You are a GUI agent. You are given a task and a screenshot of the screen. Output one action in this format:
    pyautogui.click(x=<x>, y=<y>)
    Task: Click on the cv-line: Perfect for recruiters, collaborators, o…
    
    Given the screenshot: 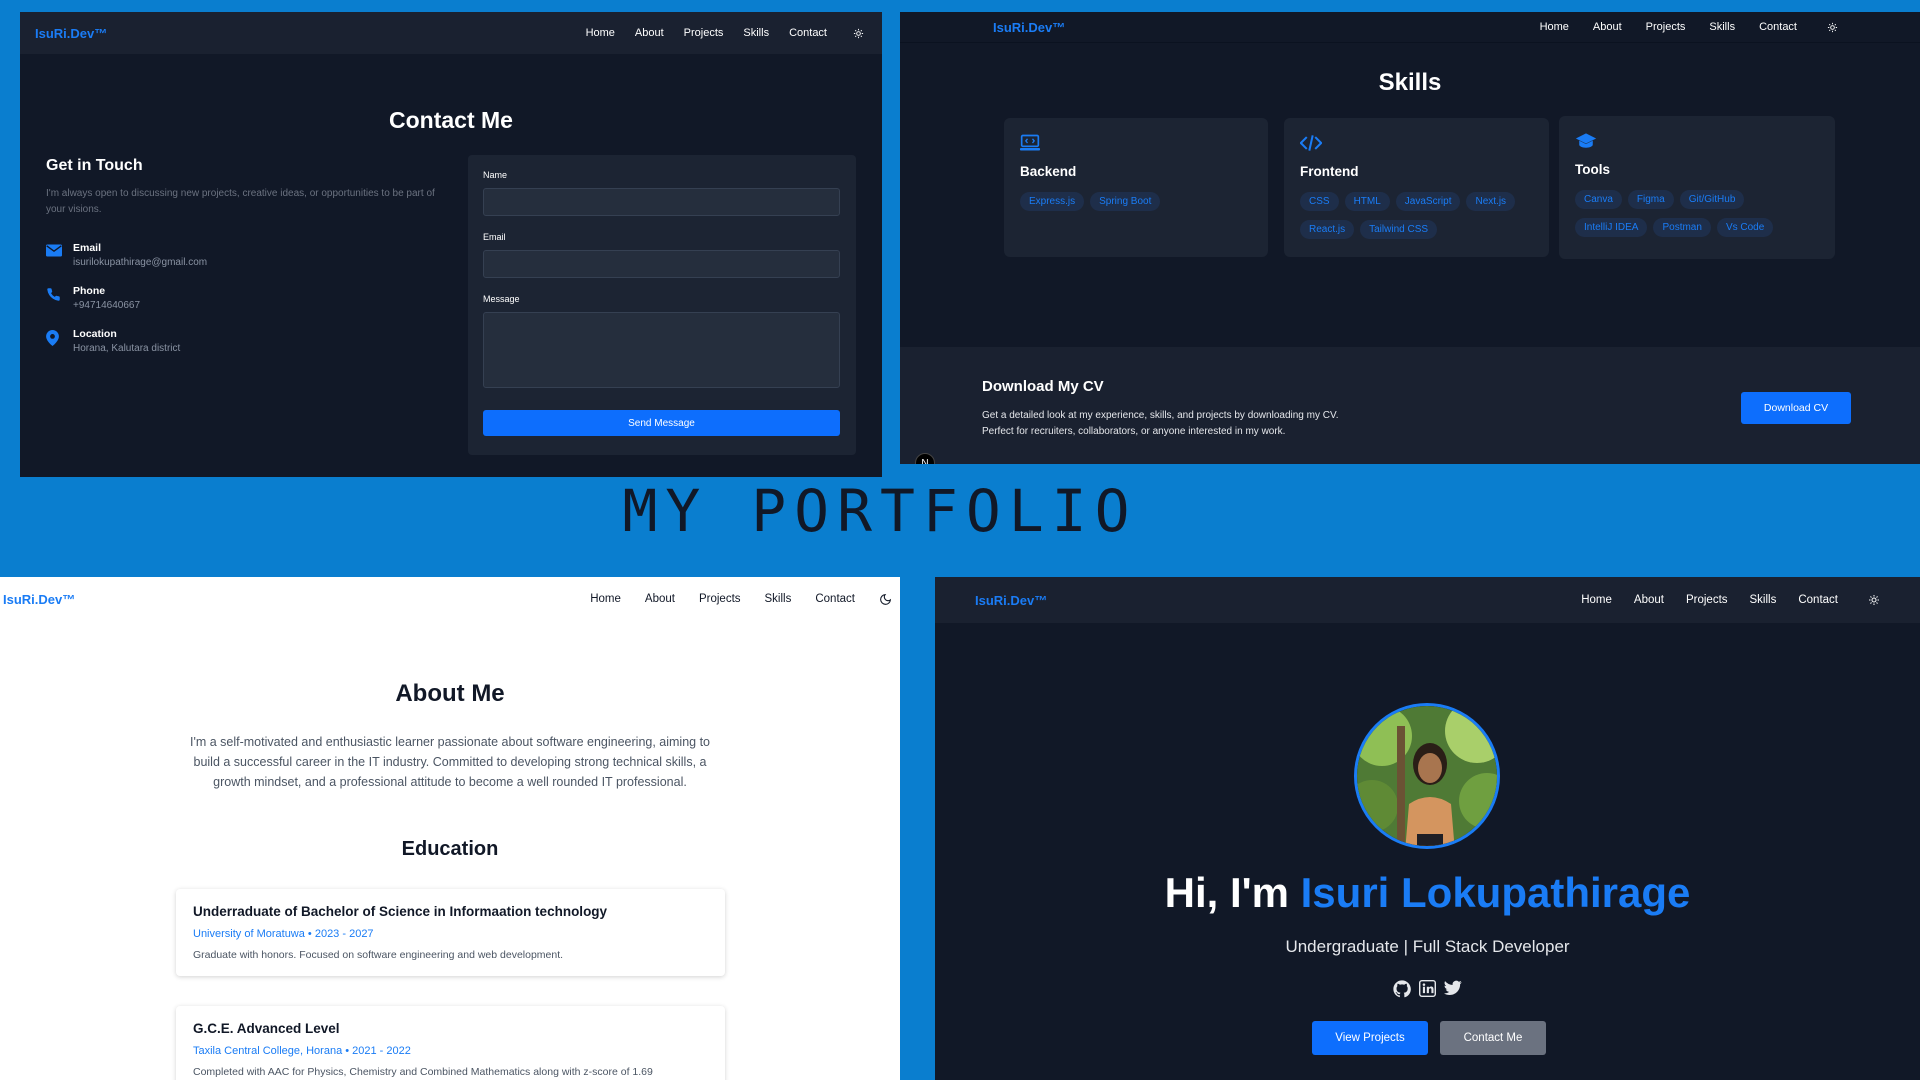 What is the action you would take?
    pyautogui.click(x=1134, y=431)
    